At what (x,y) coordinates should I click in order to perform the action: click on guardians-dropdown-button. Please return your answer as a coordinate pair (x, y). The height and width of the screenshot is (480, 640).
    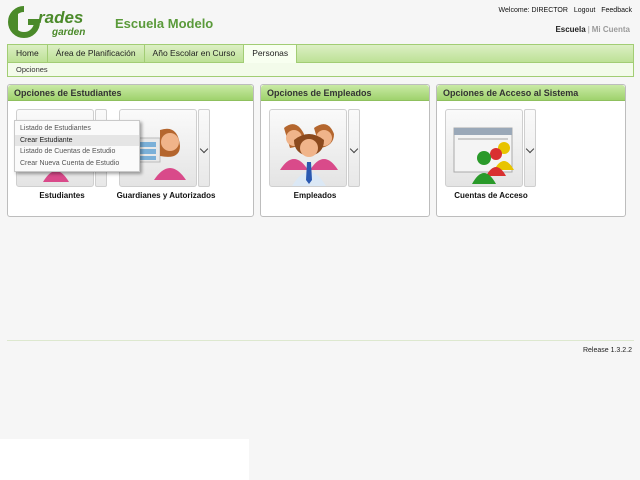
    Looking at the image, I should click on (204, 148).